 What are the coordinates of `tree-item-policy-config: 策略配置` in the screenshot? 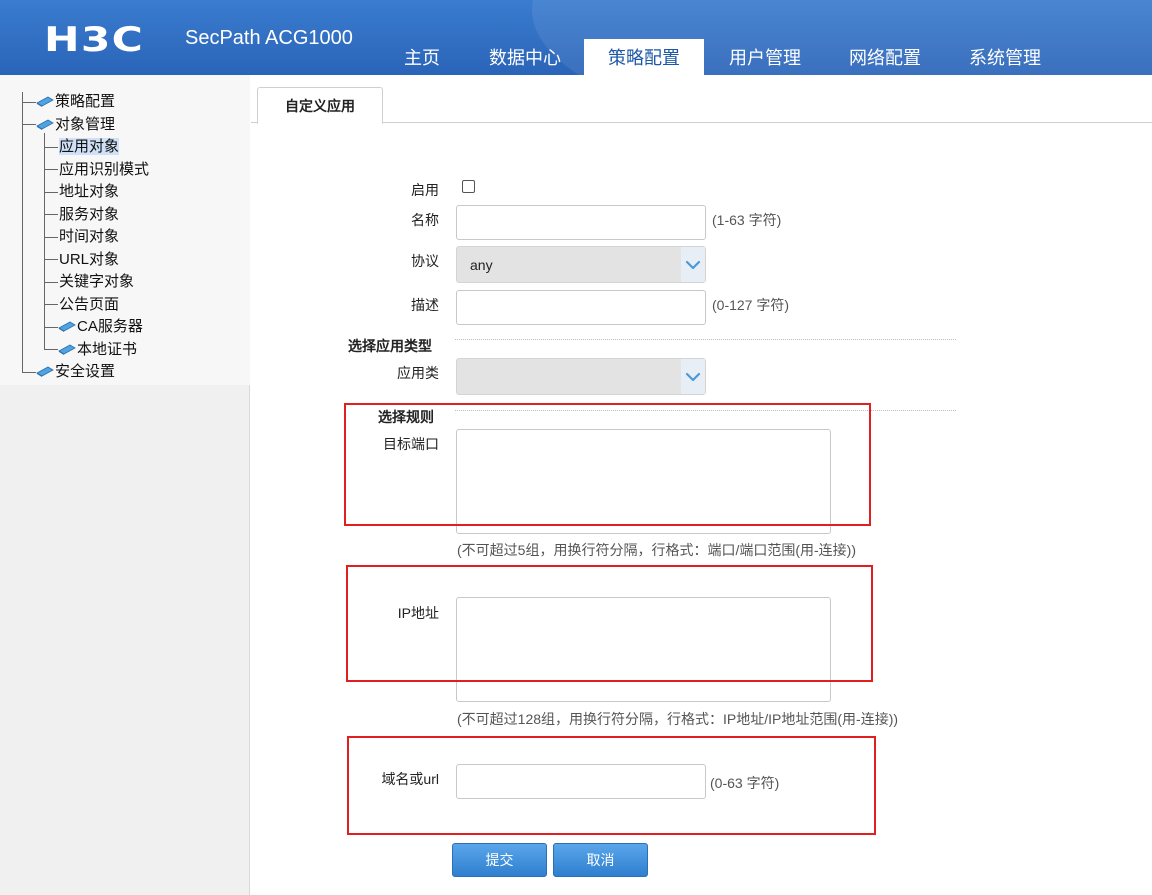 It's located at (75, 102).